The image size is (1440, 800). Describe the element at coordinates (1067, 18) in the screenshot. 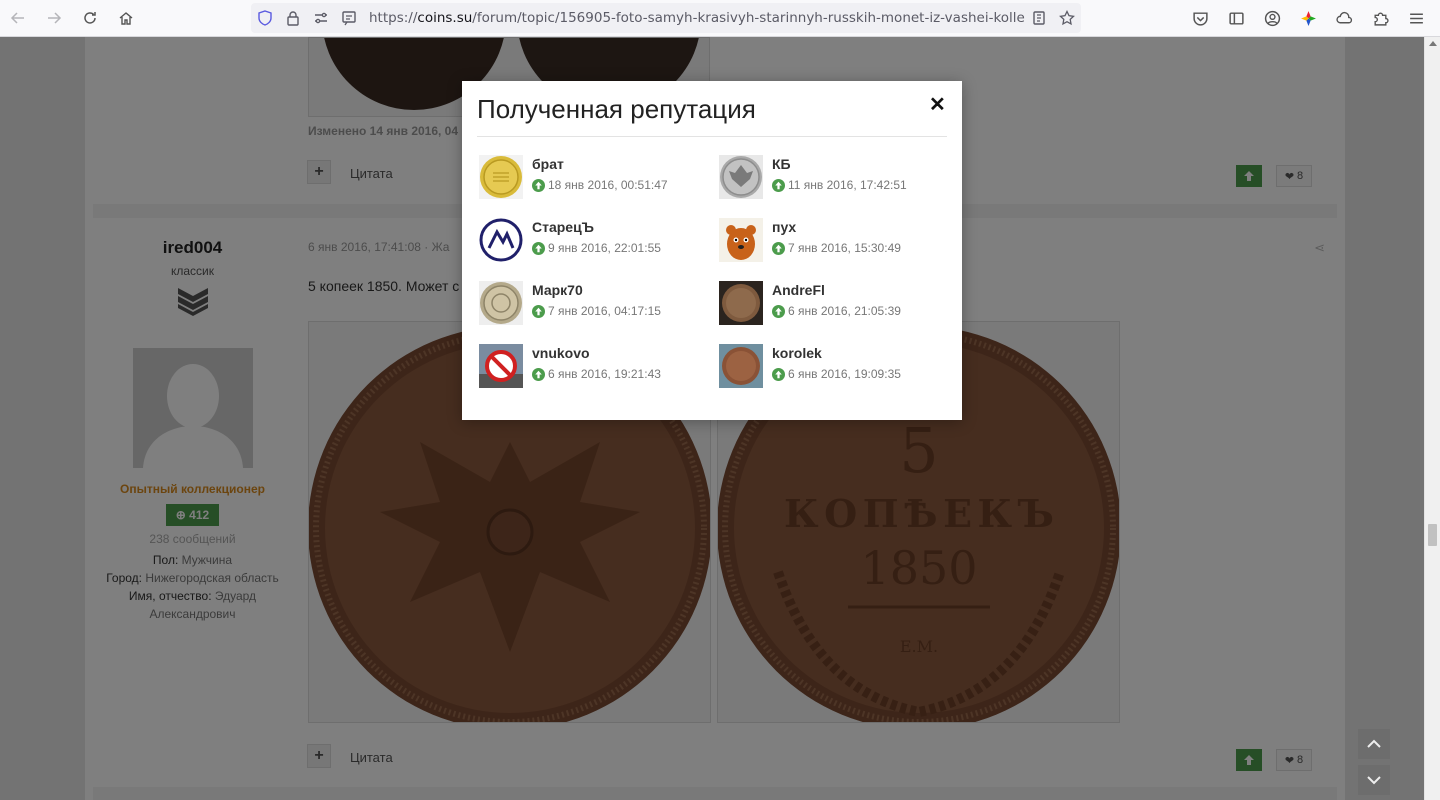

I see `bookmark-star-icon` at that location.